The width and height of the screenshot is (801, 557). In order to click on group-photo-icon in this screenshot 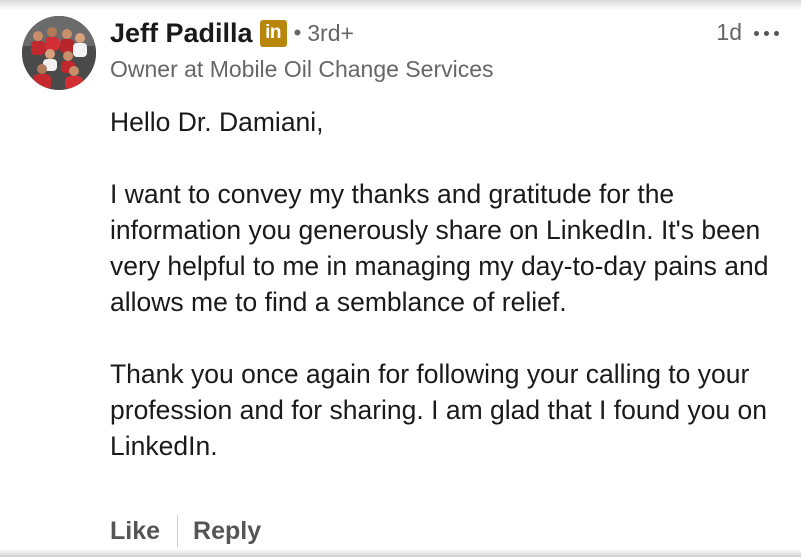, I will do `click(59, 53)`.